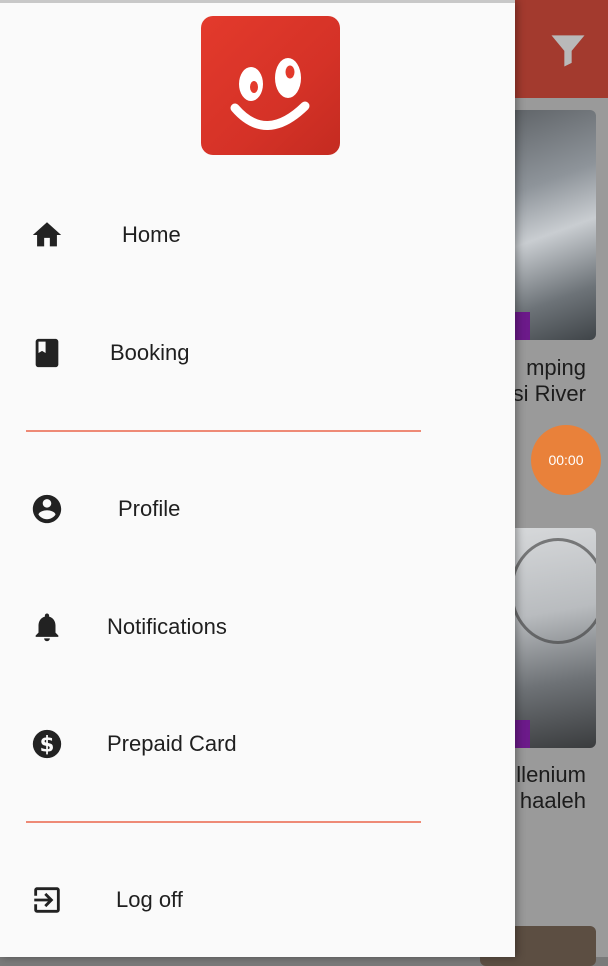 This screenshot has height=966, width=608. I want to click on drawer-item-label: Profile, so click(149, 508).